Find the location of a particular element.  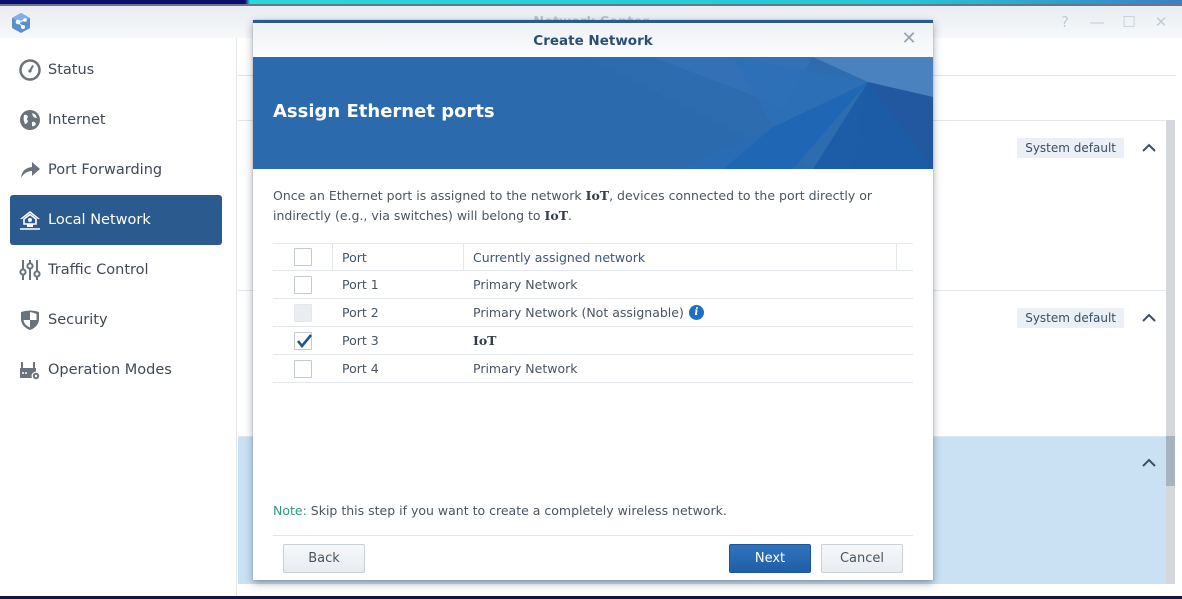

sidebar-item-port-forwarding: Port Forwarding is located at coordinates (116, 170).